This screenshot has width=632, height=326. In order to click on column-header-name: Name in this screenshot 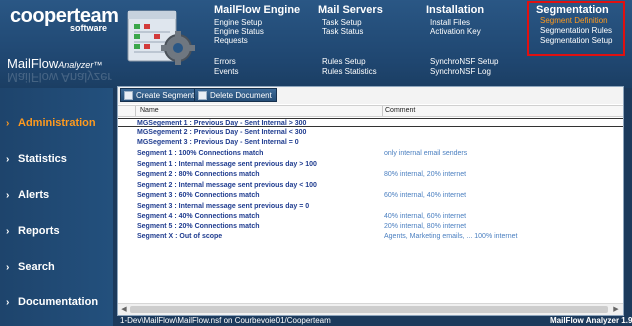, I will do `click(149, 111)`.